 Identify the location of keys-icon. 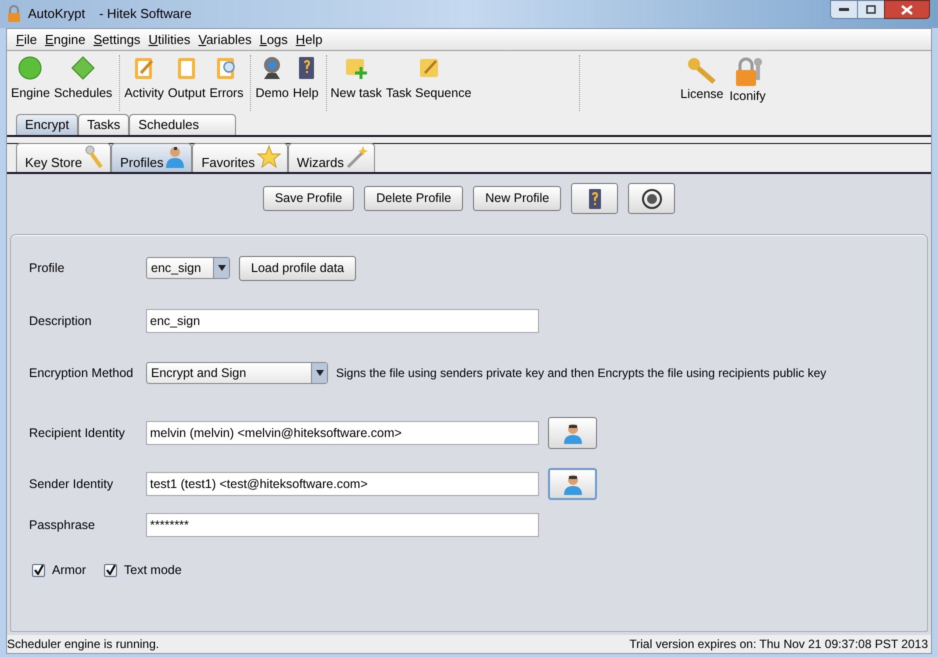
(94, 157).